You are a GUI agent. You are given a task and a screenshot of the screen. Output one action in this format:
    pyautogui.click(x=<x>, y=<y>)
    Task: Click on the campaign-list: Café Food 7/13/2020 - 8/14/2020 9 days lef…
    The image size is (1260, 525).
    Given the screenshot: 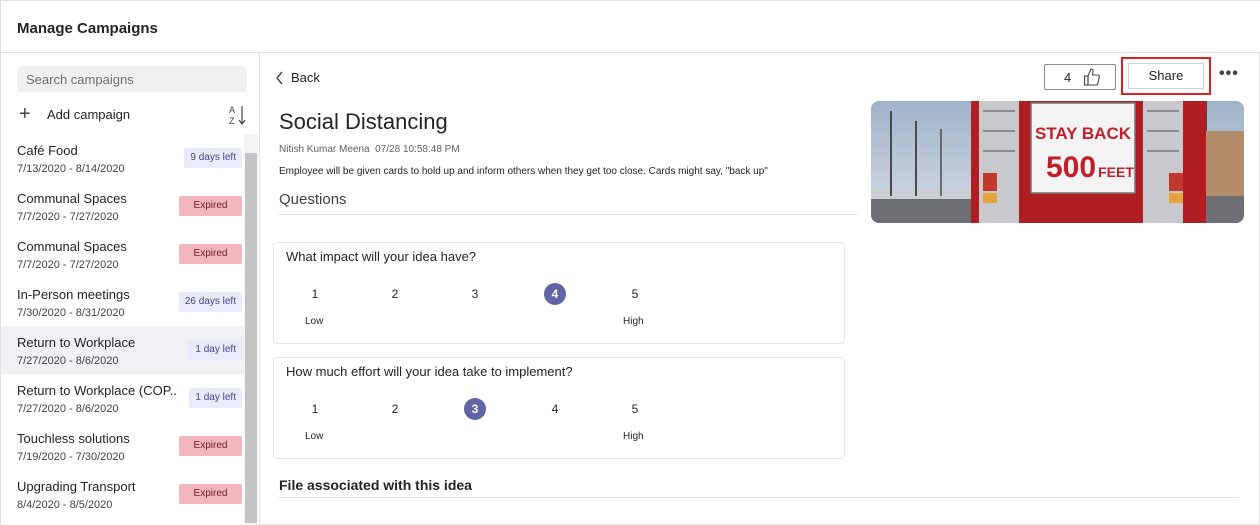 What is the action you would take?
    pyautogui.click(x=122, y=326)
    